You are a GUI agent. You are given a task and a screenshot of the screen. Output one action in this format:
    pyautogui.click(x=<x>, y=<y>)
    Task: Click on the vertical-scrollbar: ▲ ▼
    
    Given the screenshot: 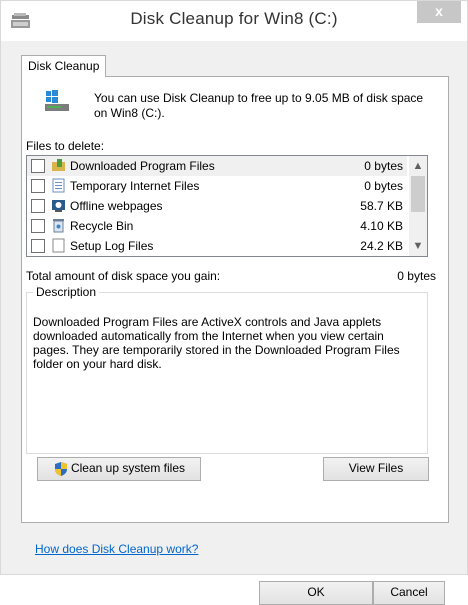 What is the action you would take?
    pyautogui.click(x=418, y=206)
    